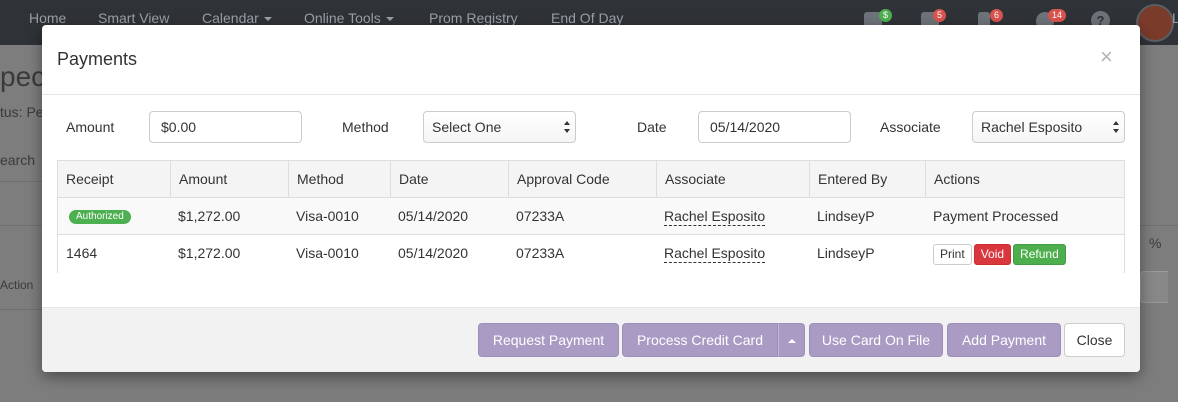  Describe the element at coordinates (100, 217) in the screenshot. I see `status-badge: Authorized` at that location.